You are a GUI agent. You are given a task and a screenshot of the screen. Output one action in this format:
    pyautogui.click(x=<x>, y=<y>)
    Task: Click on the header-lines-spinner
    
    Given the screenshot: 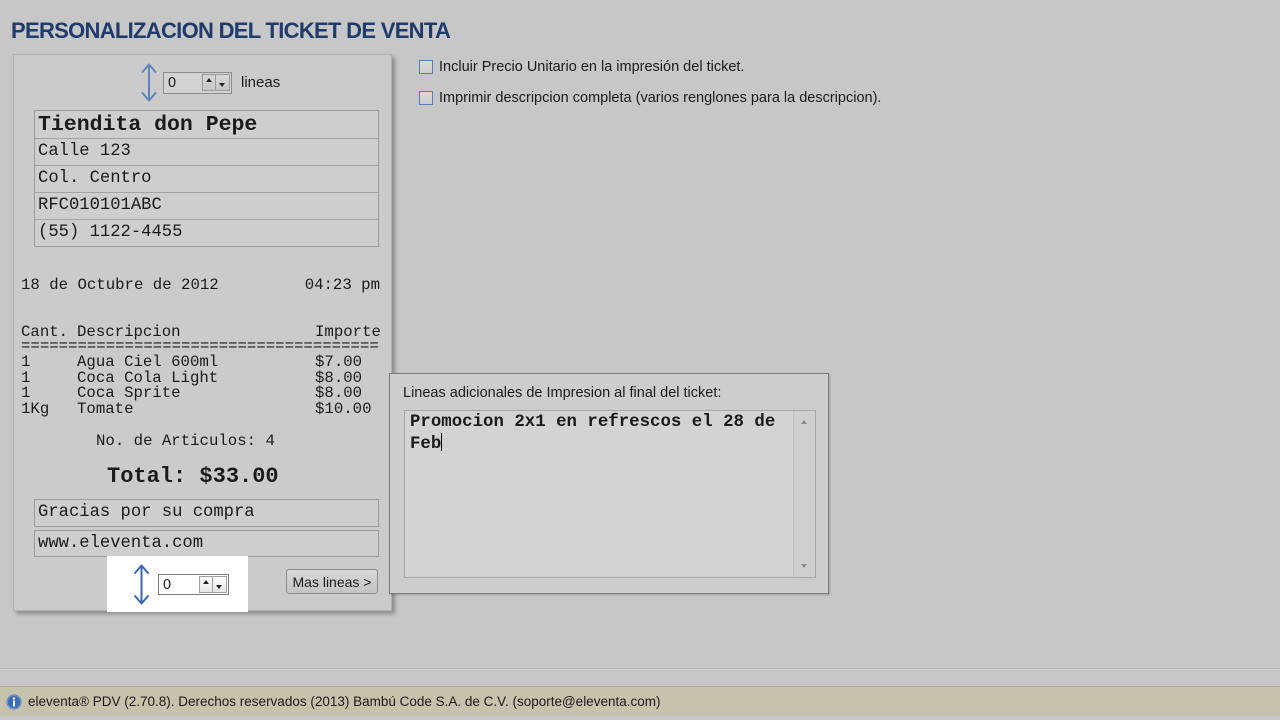 What is the action you would take?
    pyautogui.click(x=197, y=83)
    